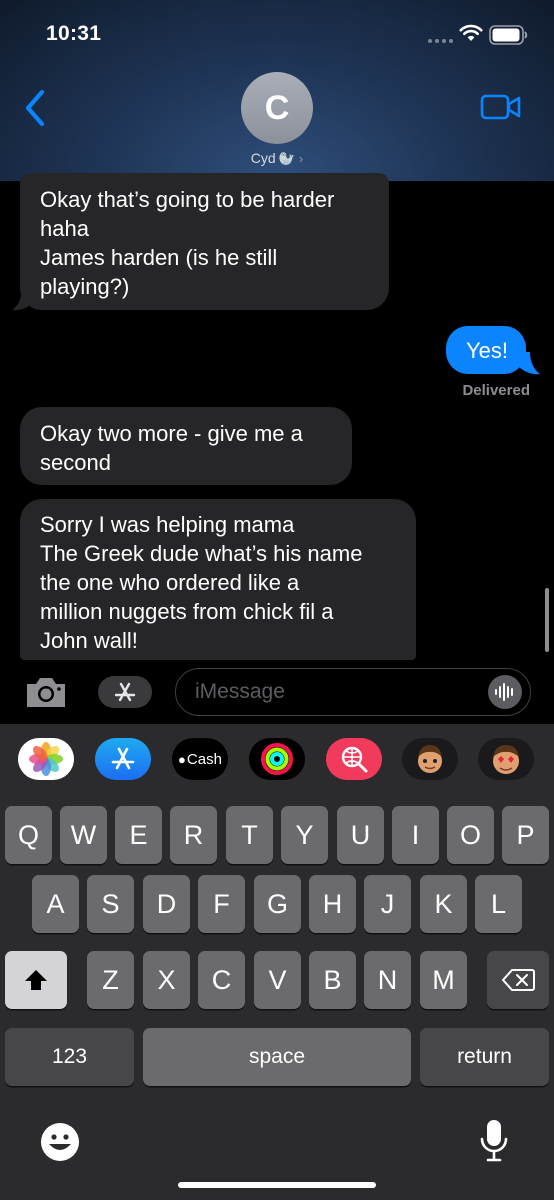 The width and height of the screenshot is (554, 1200). Describe the element at coordinates (55, 904) in the screenshot. I see `key-a: A` at that location.